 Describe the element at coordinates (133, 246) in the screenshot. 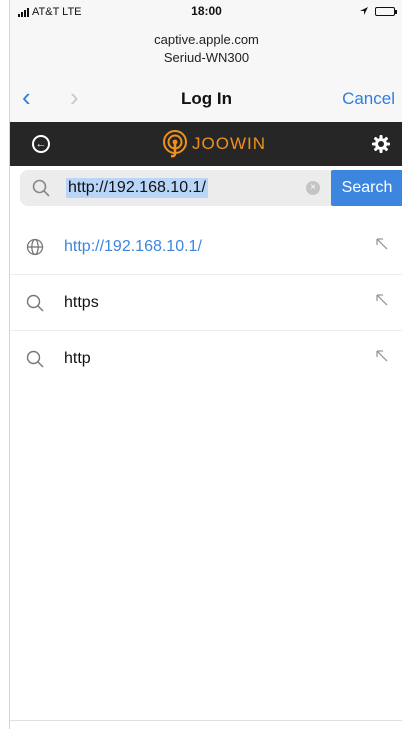

I see `suggestion-text: http://192.168.10.1/` at that location.